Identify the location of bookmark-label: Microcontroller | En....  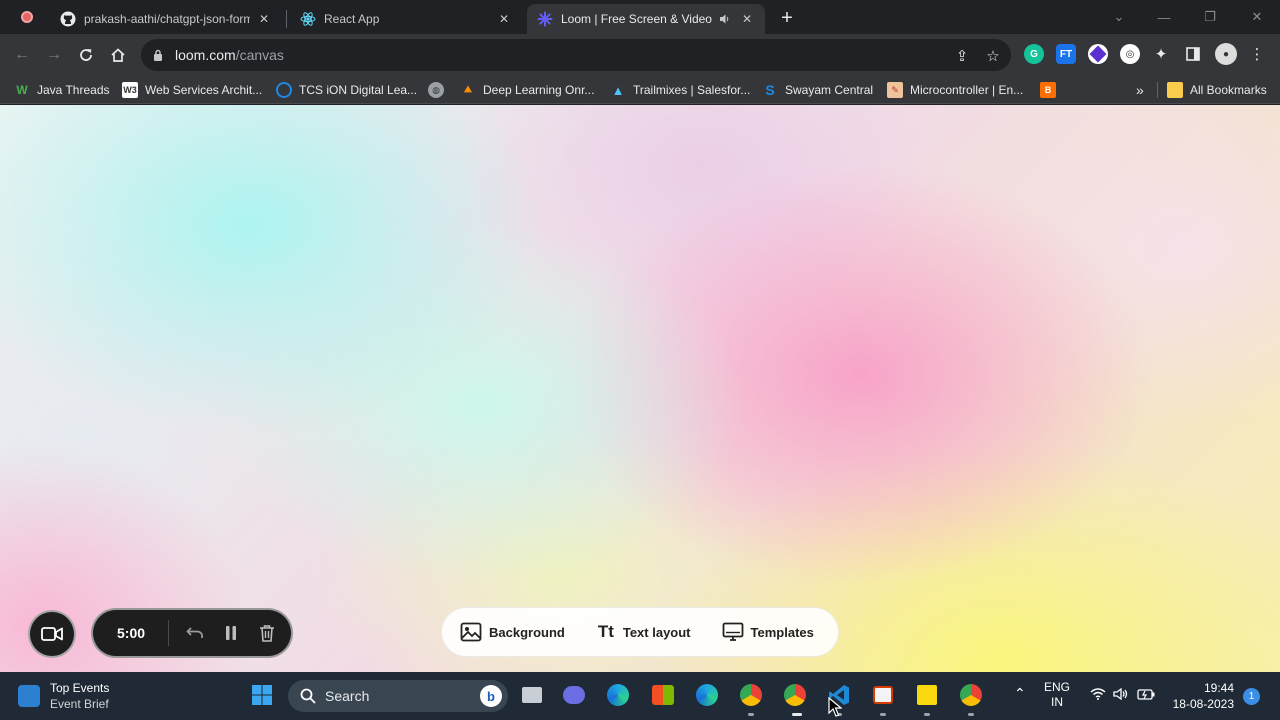
(967, 90).